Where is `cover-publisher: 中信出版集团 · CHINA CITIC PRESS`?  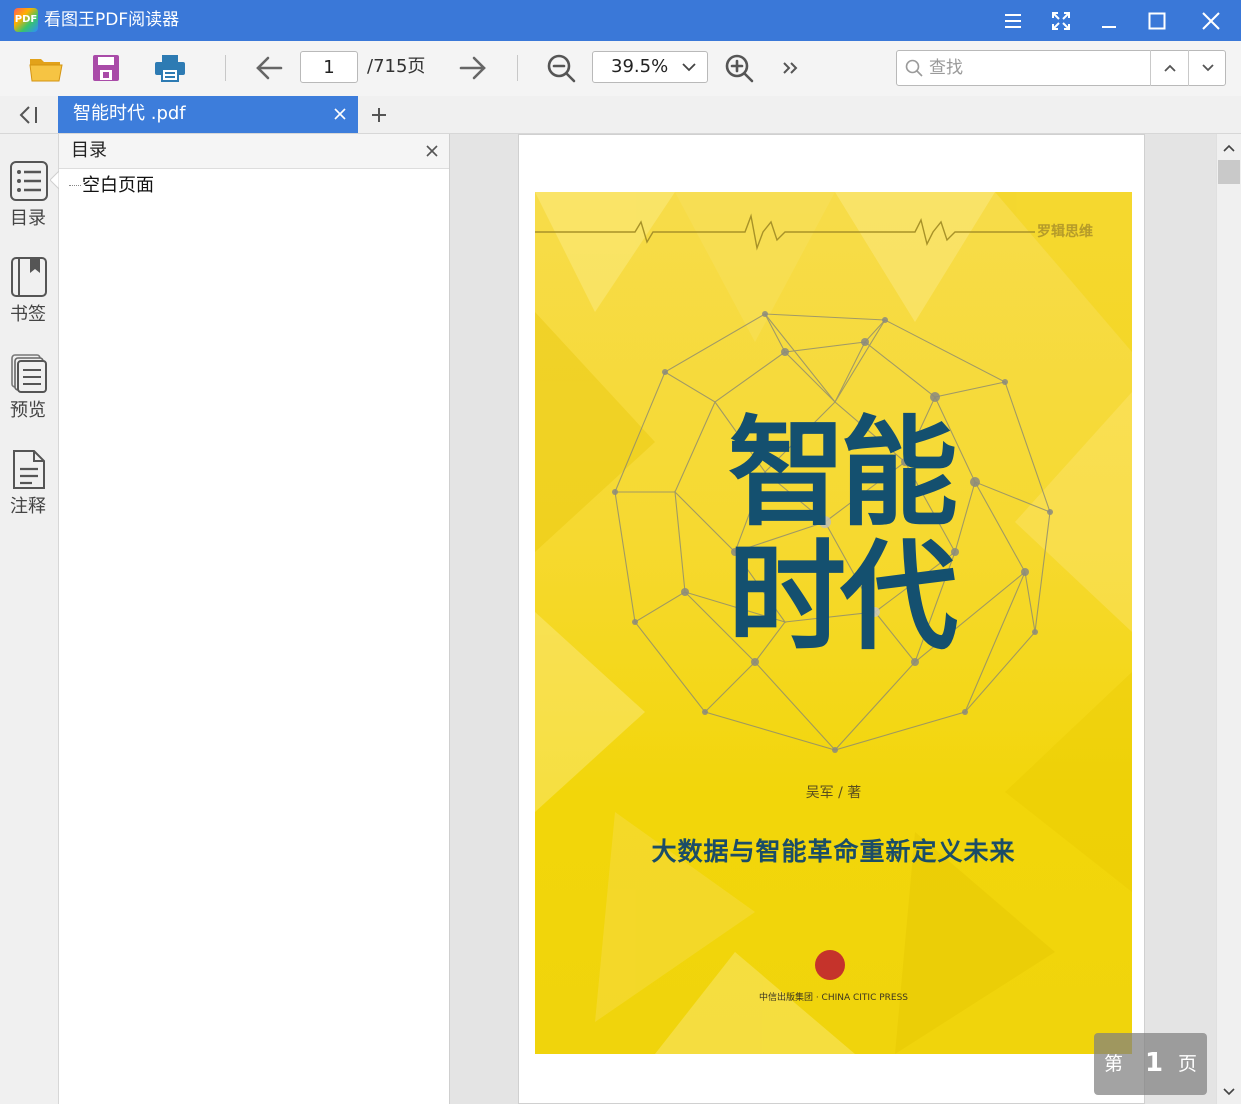
cover-publisher: 中信出版集团 · CHINA CITIC PRESS is located at coordinates (833, 998).